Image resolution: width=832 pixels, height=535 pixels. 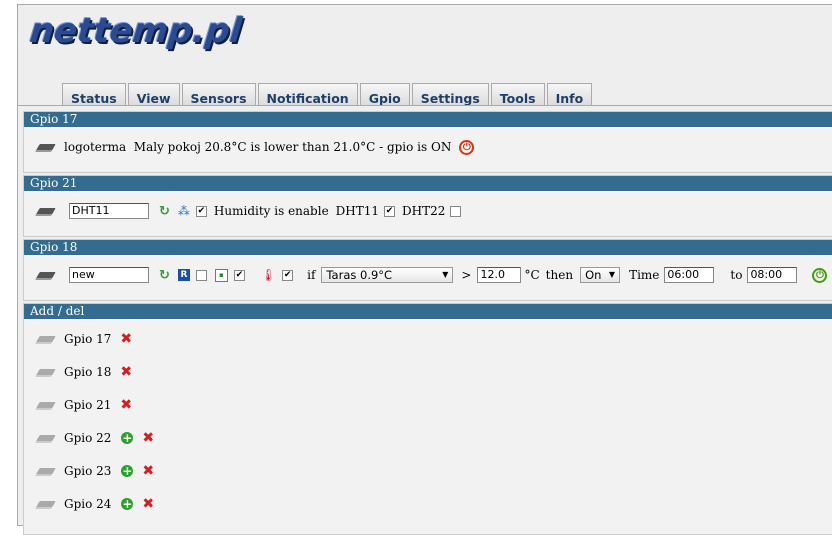 What do you see at coordinates (736, 275) in the screenshot?
I see `to-label: to` at bounding box center [736, 275].